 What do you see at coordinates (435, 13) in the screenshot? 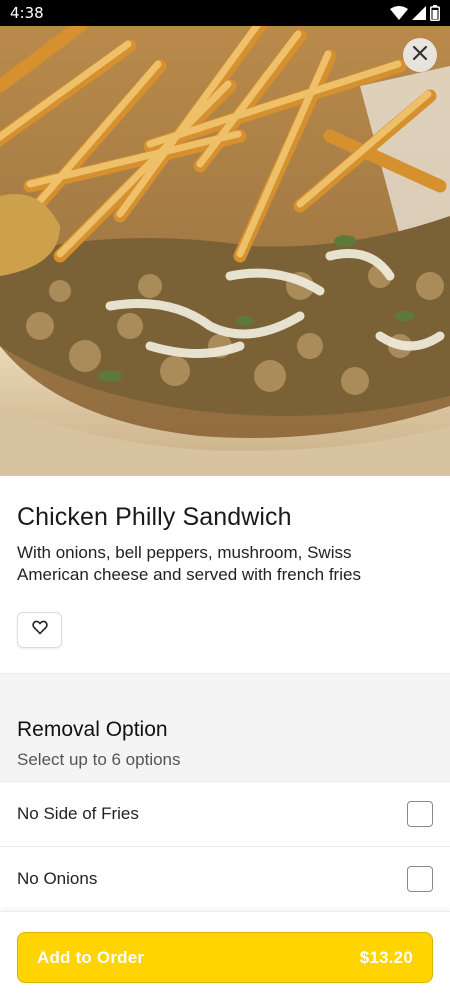
I see `battery-icon` at bounding box center [435, 13].